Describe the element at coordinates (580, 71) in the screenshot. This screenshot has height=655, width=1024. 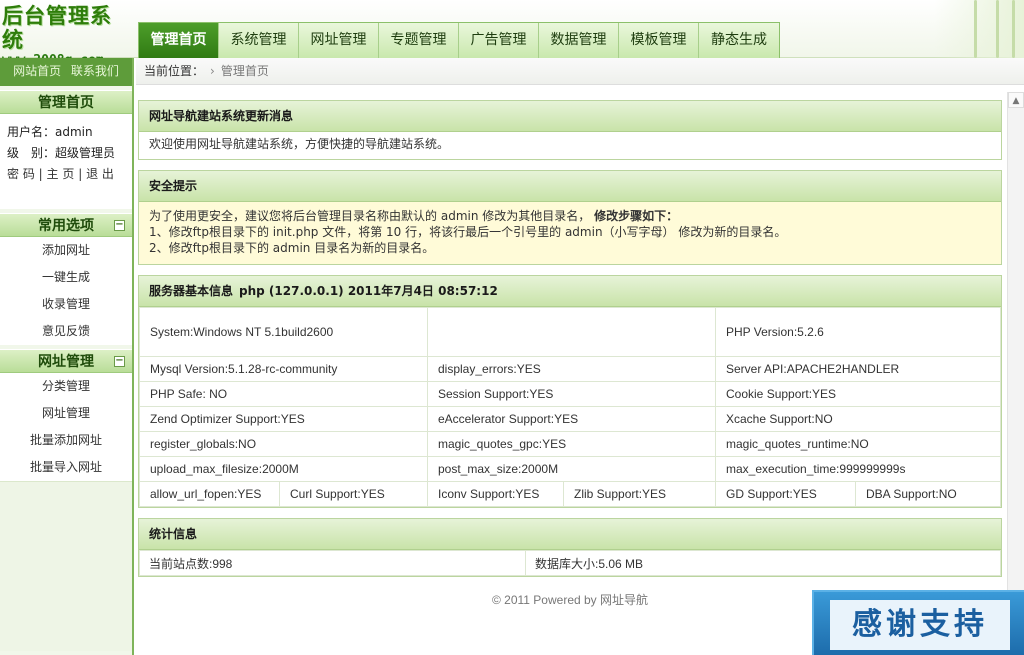
I see `breadcrumb: 当前位置： › 管理首页` at that location.